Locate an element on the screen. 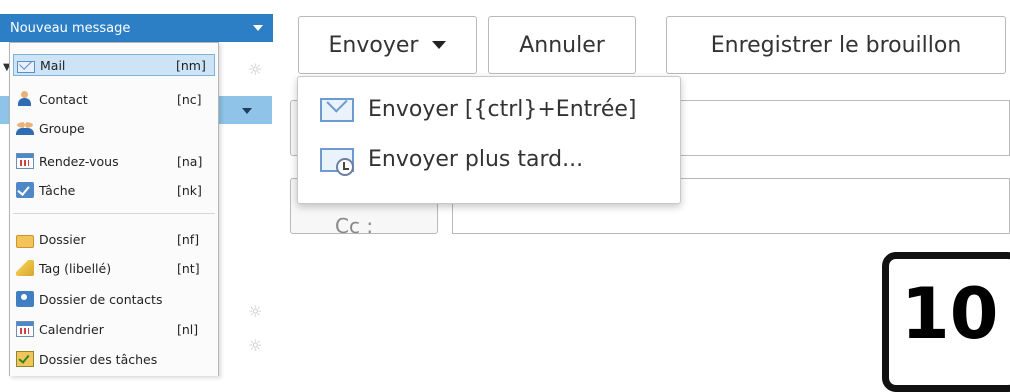 This screenshot has width=1010, height=392. menu-item-label: Groupe is located at coordinates (62, 128).